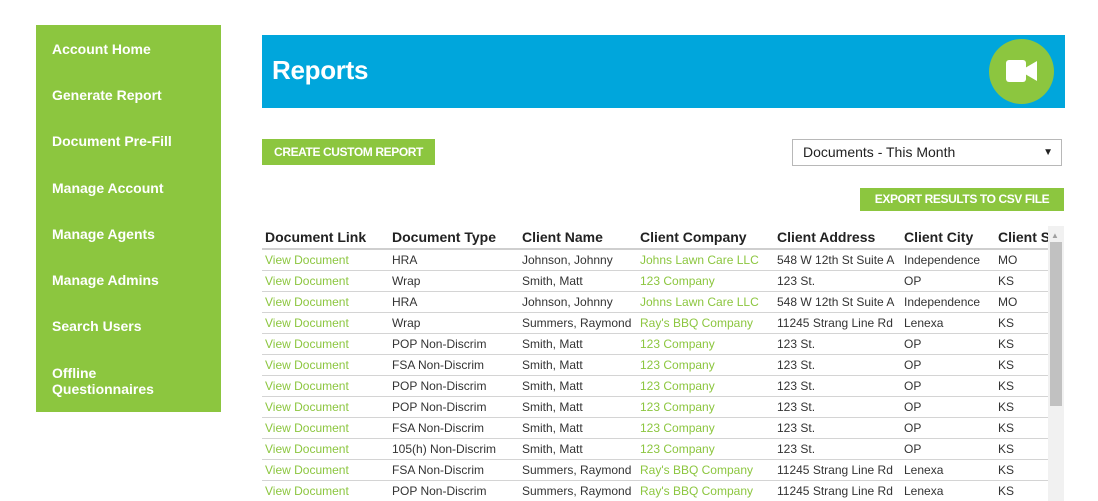  What do you see at coordinates (1048, 152) in the screenshot?
I see `dropdown-arrow-icon: ▼` at bounding box center [1048, 152].